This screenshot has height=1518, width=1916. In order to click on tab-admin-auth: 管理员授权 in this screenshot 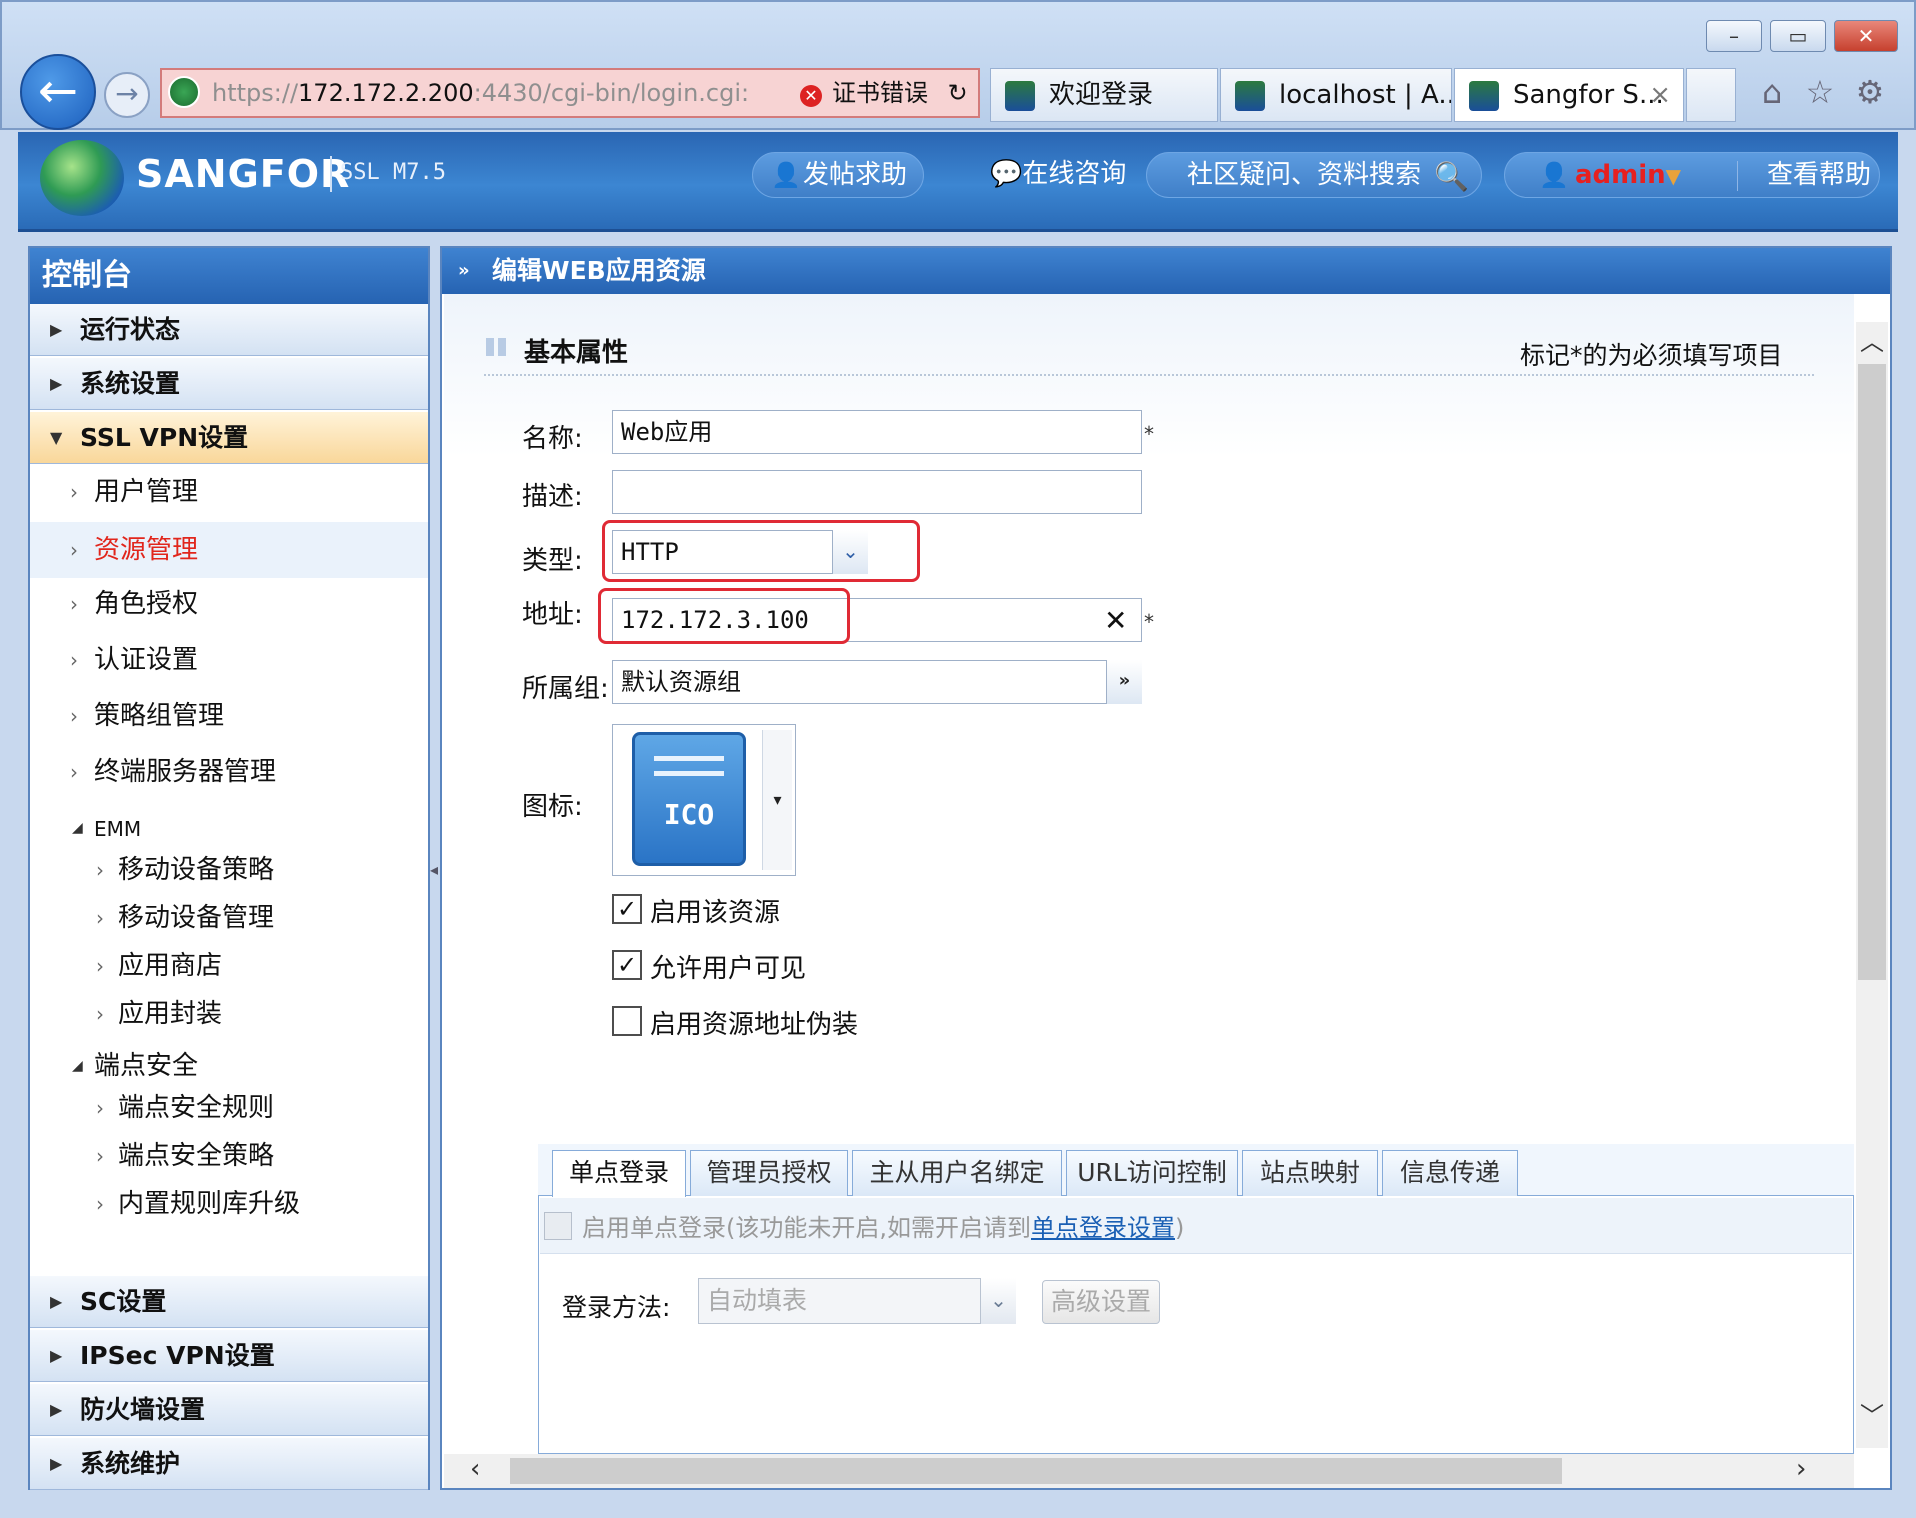, I will do `click(769, 1173)`.